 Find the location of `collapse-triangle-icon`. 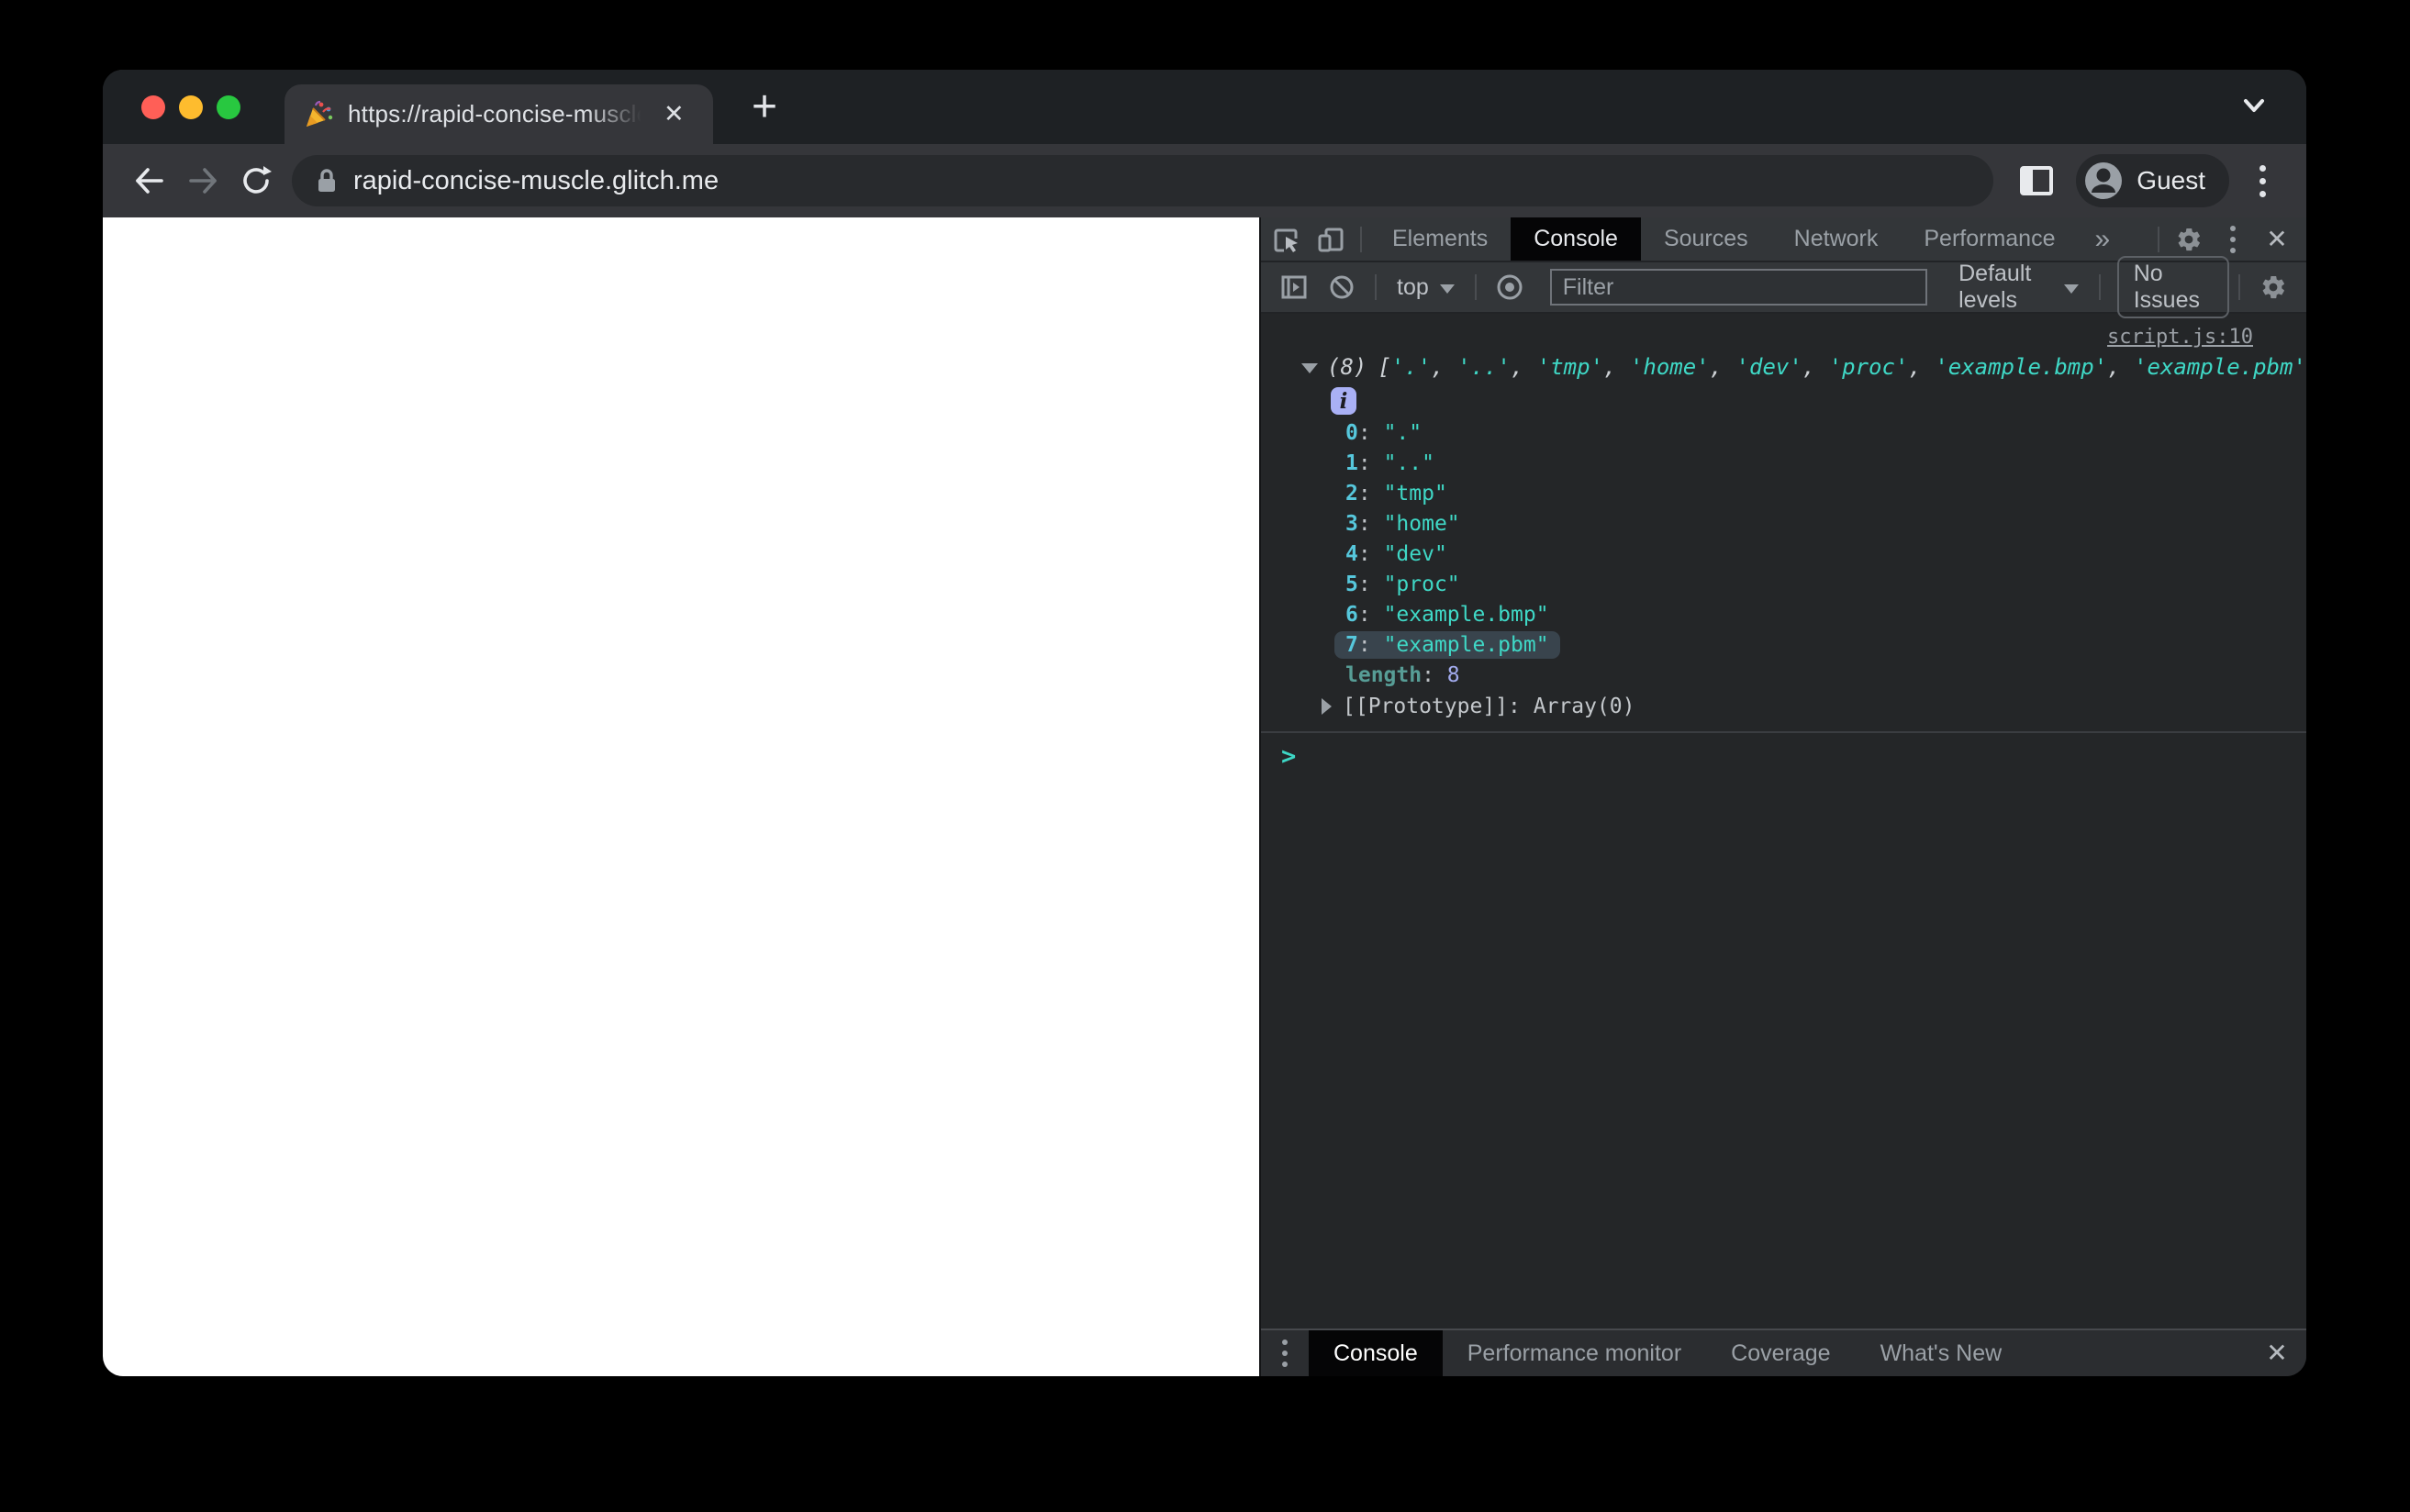

collapse-triangle-icon is located at coordinates (1309, 368).